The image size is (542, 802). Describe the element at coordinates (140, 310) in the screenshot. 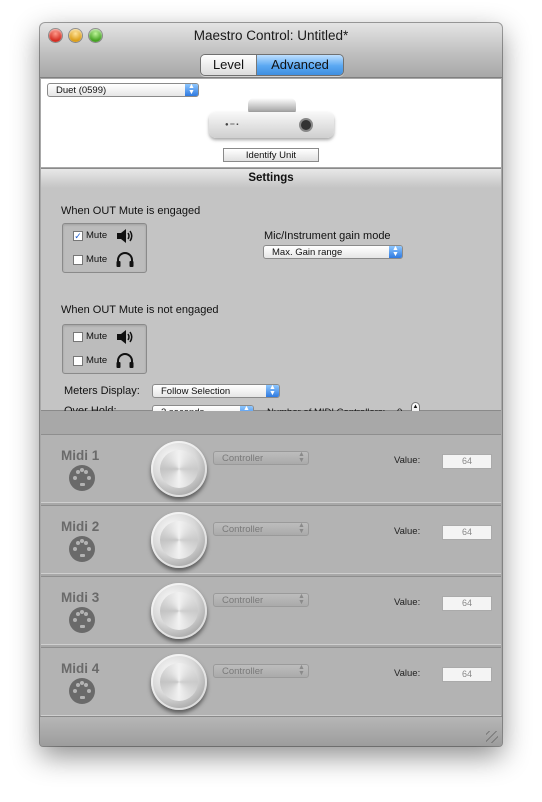

I see `mute-not-engaged-label: When OUT Mute is not engaged` at that location.